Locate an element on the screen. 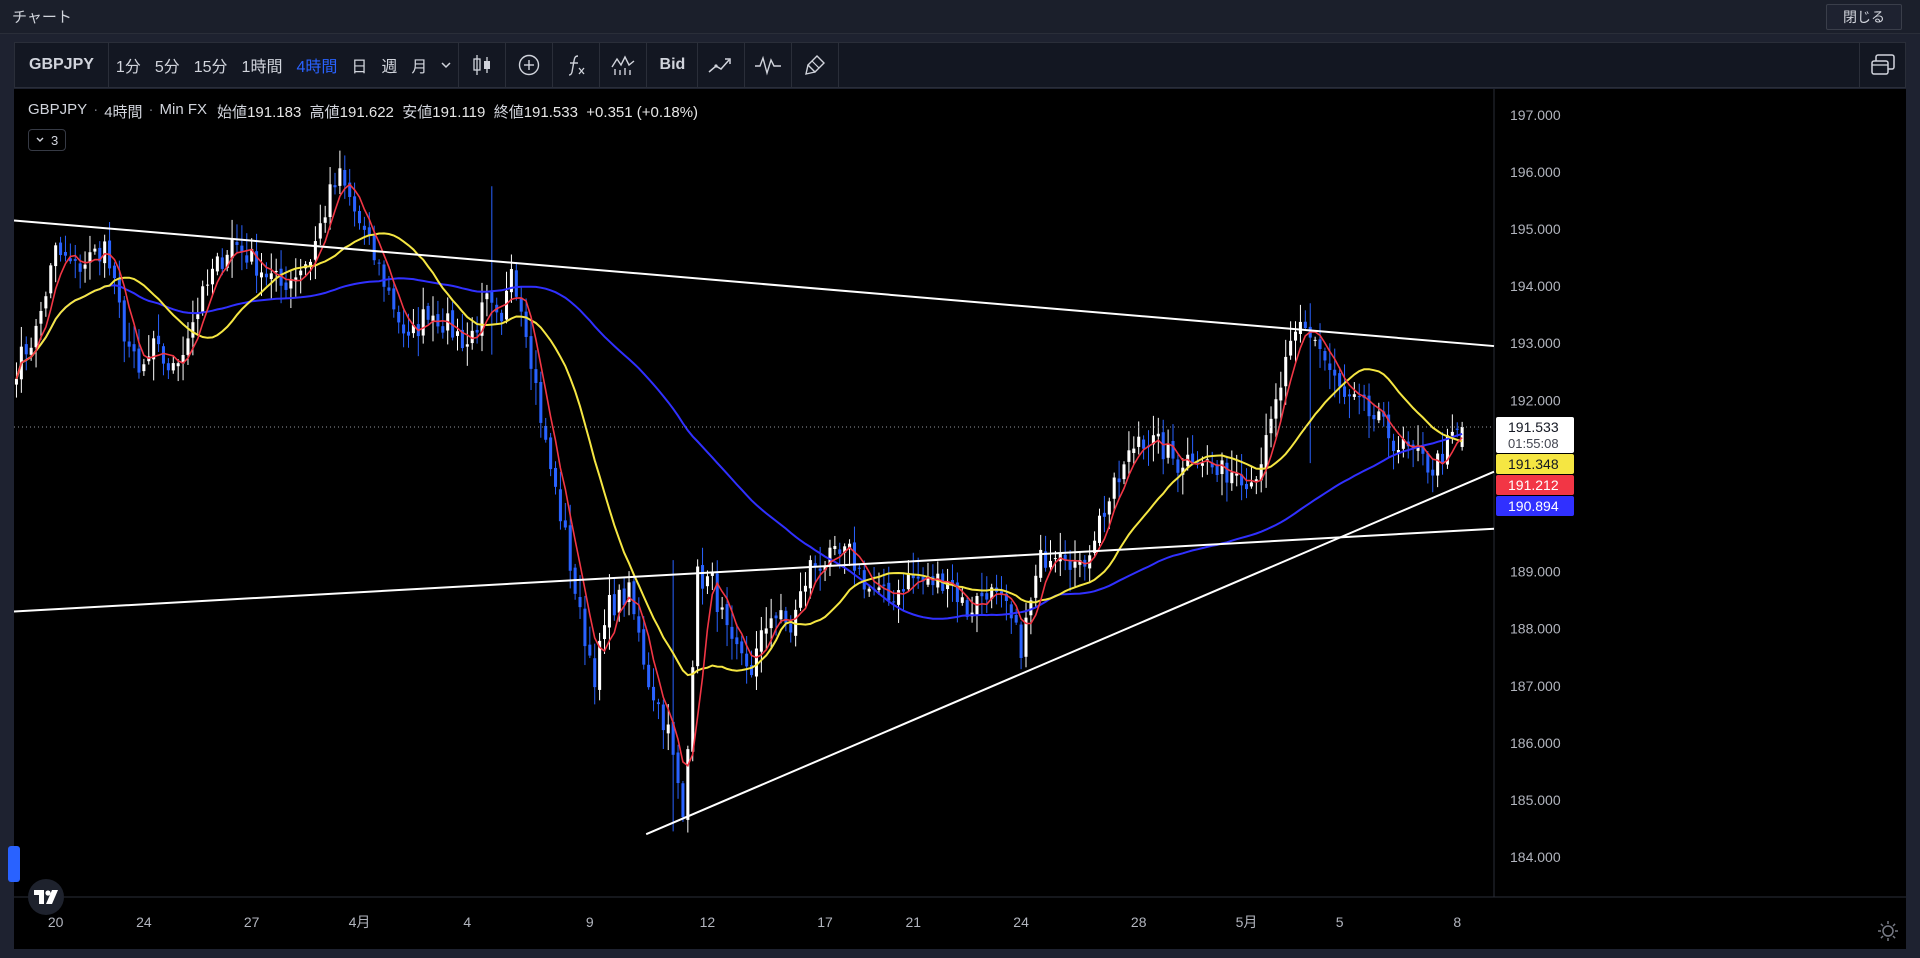 Image resolution: width=1920 pixels, height=958 pixels. bar-replay-button is located at coordinates (768, 65).